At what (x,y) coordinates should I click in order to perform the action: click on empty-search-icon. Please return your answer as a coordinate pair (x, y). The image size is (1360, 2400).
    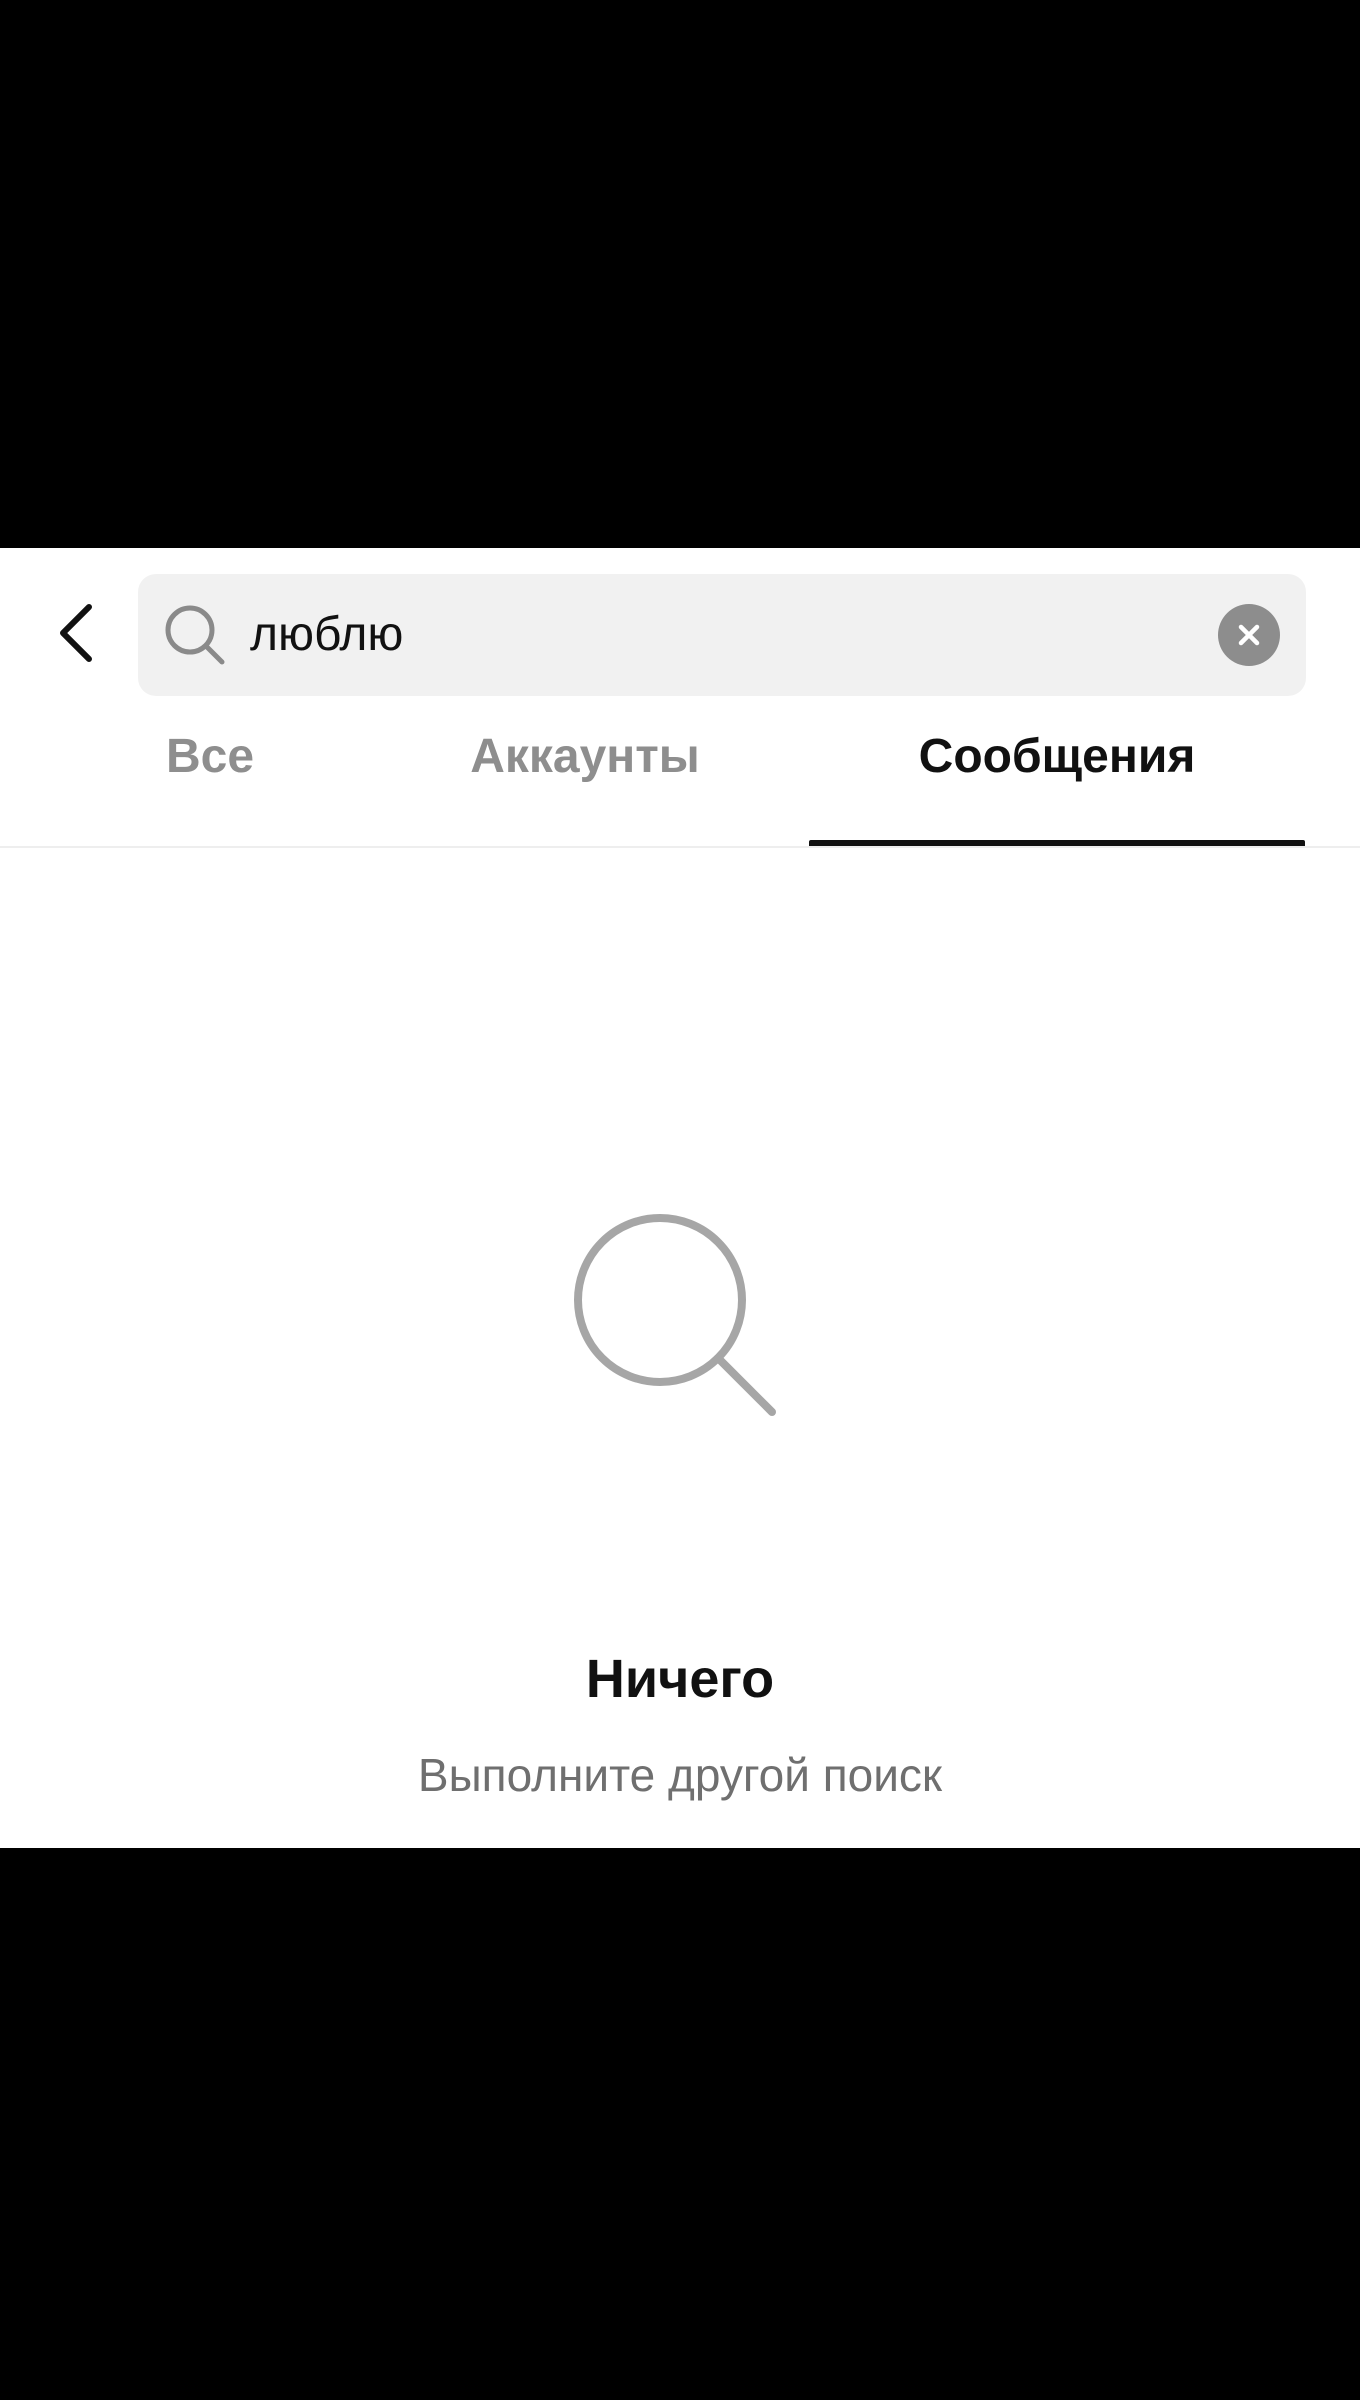
    Looking at the image, I should click on (675, 1315).